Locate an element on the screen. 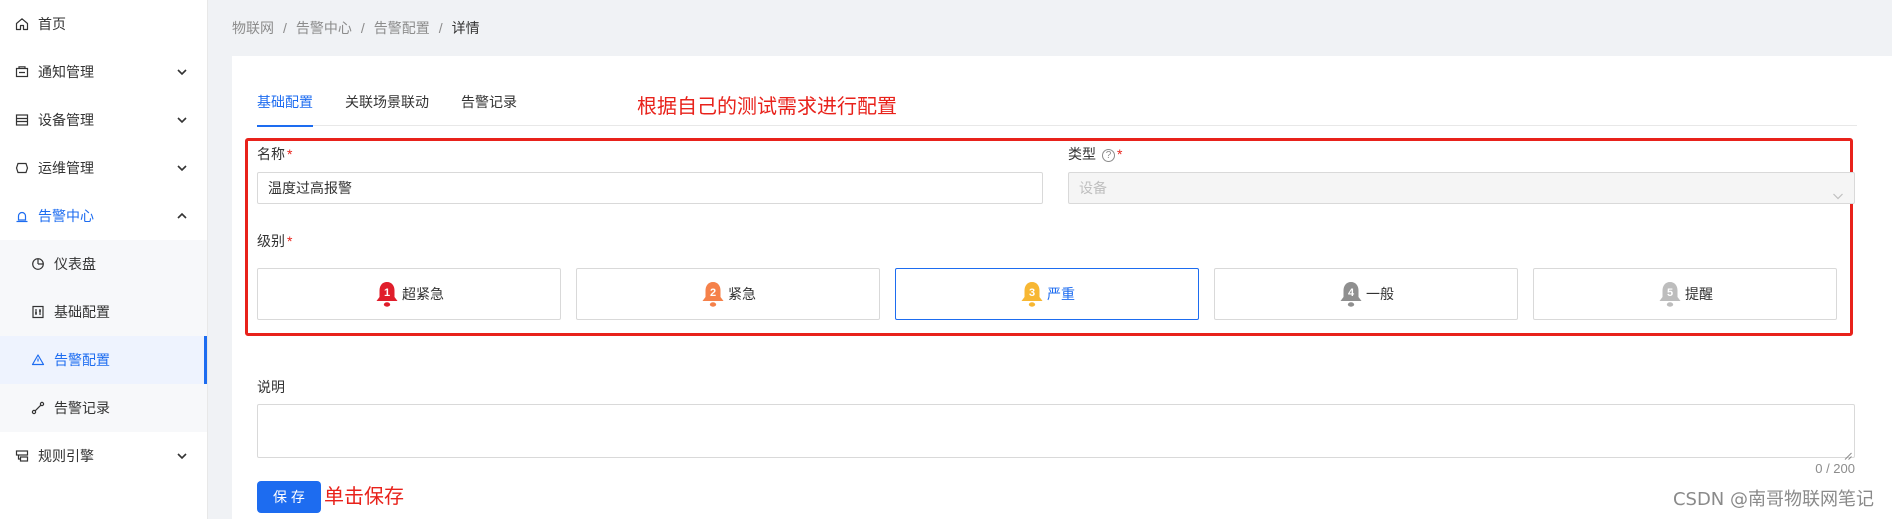 Image resolution: width=1892 pixels, height=519 pixels. level-number: 5 is located at coordinates (1670, 293).